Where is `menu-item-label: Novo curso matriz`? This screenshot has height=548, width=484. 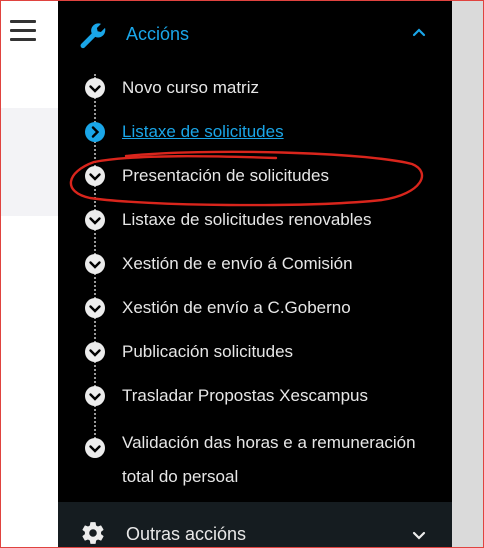 menu-item-label: Novo curso matriz is located at coordinates (190, 87).